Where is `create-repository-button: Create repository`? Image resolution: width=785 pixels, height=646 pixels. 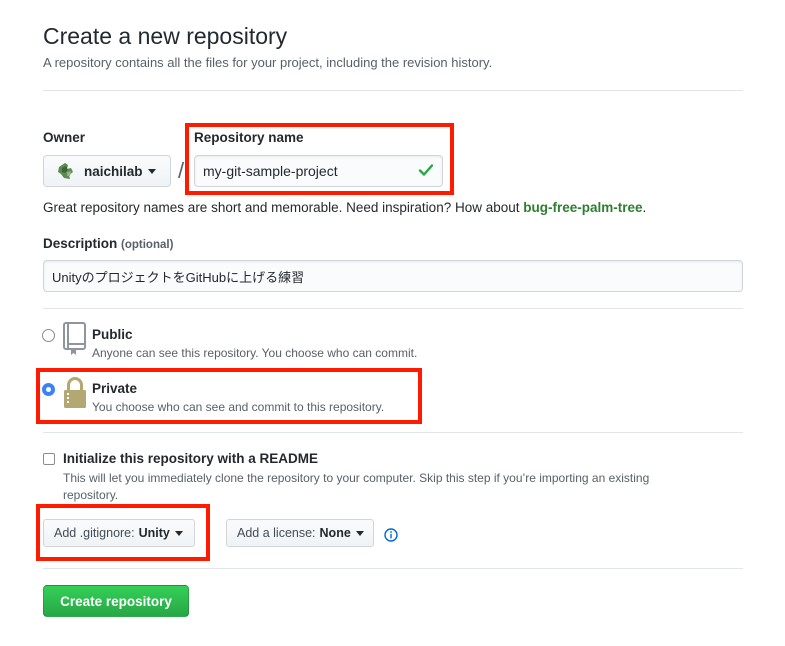
create-repository-button: Create repository is located at coordinates (116, 601).